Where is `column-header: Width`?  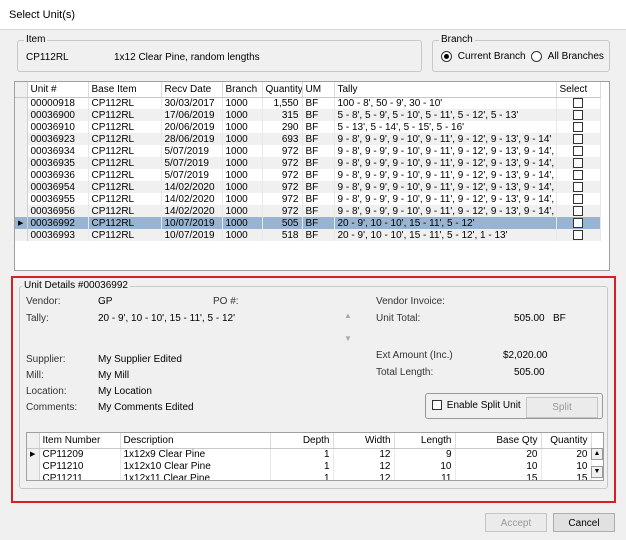
column-header: Width is located at coordinates (364, 441).